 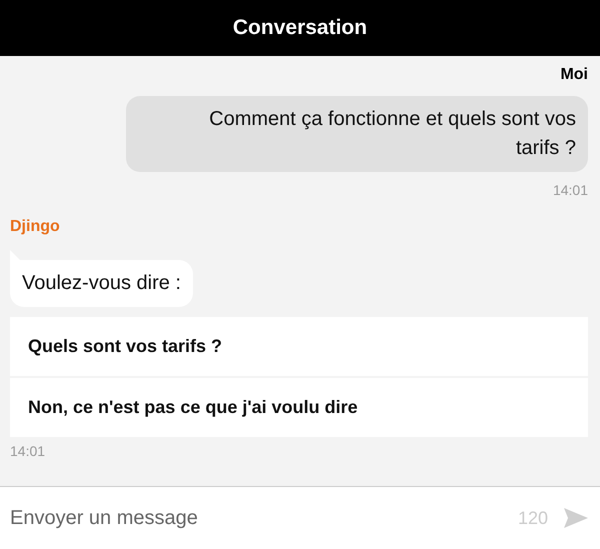 What do you see at coordinates (299, 346) in the screenshot?
I see `option-button: Quels sont vos tarifs ?` at bounding box center [299, 346].